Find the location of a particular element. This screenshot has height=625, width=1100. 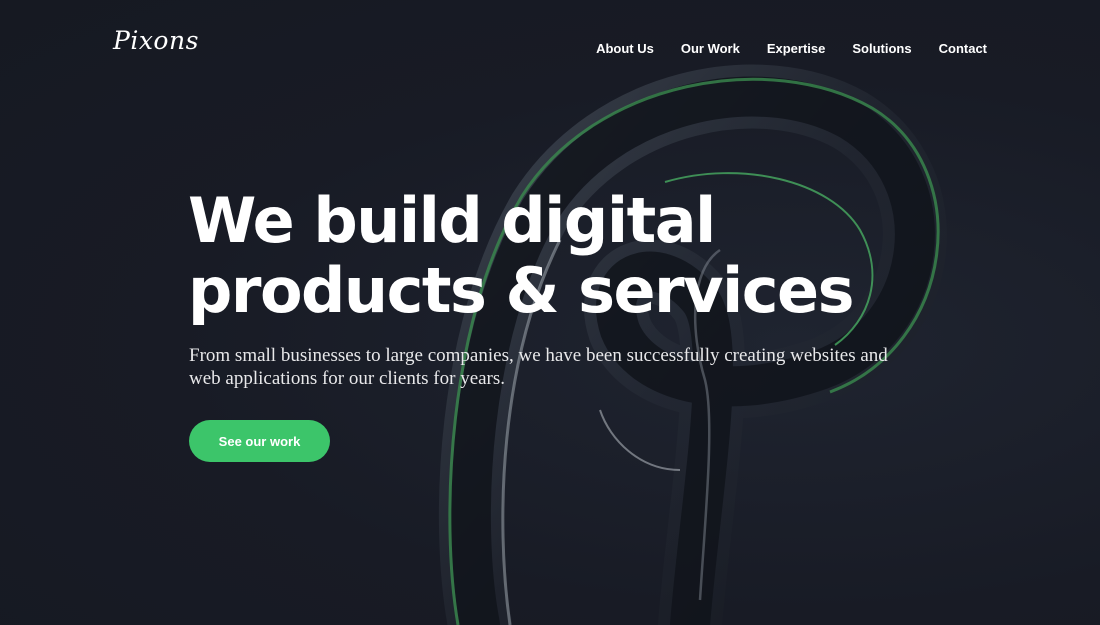

nav-link-contact: Contact is located at coordinates (963, 48).